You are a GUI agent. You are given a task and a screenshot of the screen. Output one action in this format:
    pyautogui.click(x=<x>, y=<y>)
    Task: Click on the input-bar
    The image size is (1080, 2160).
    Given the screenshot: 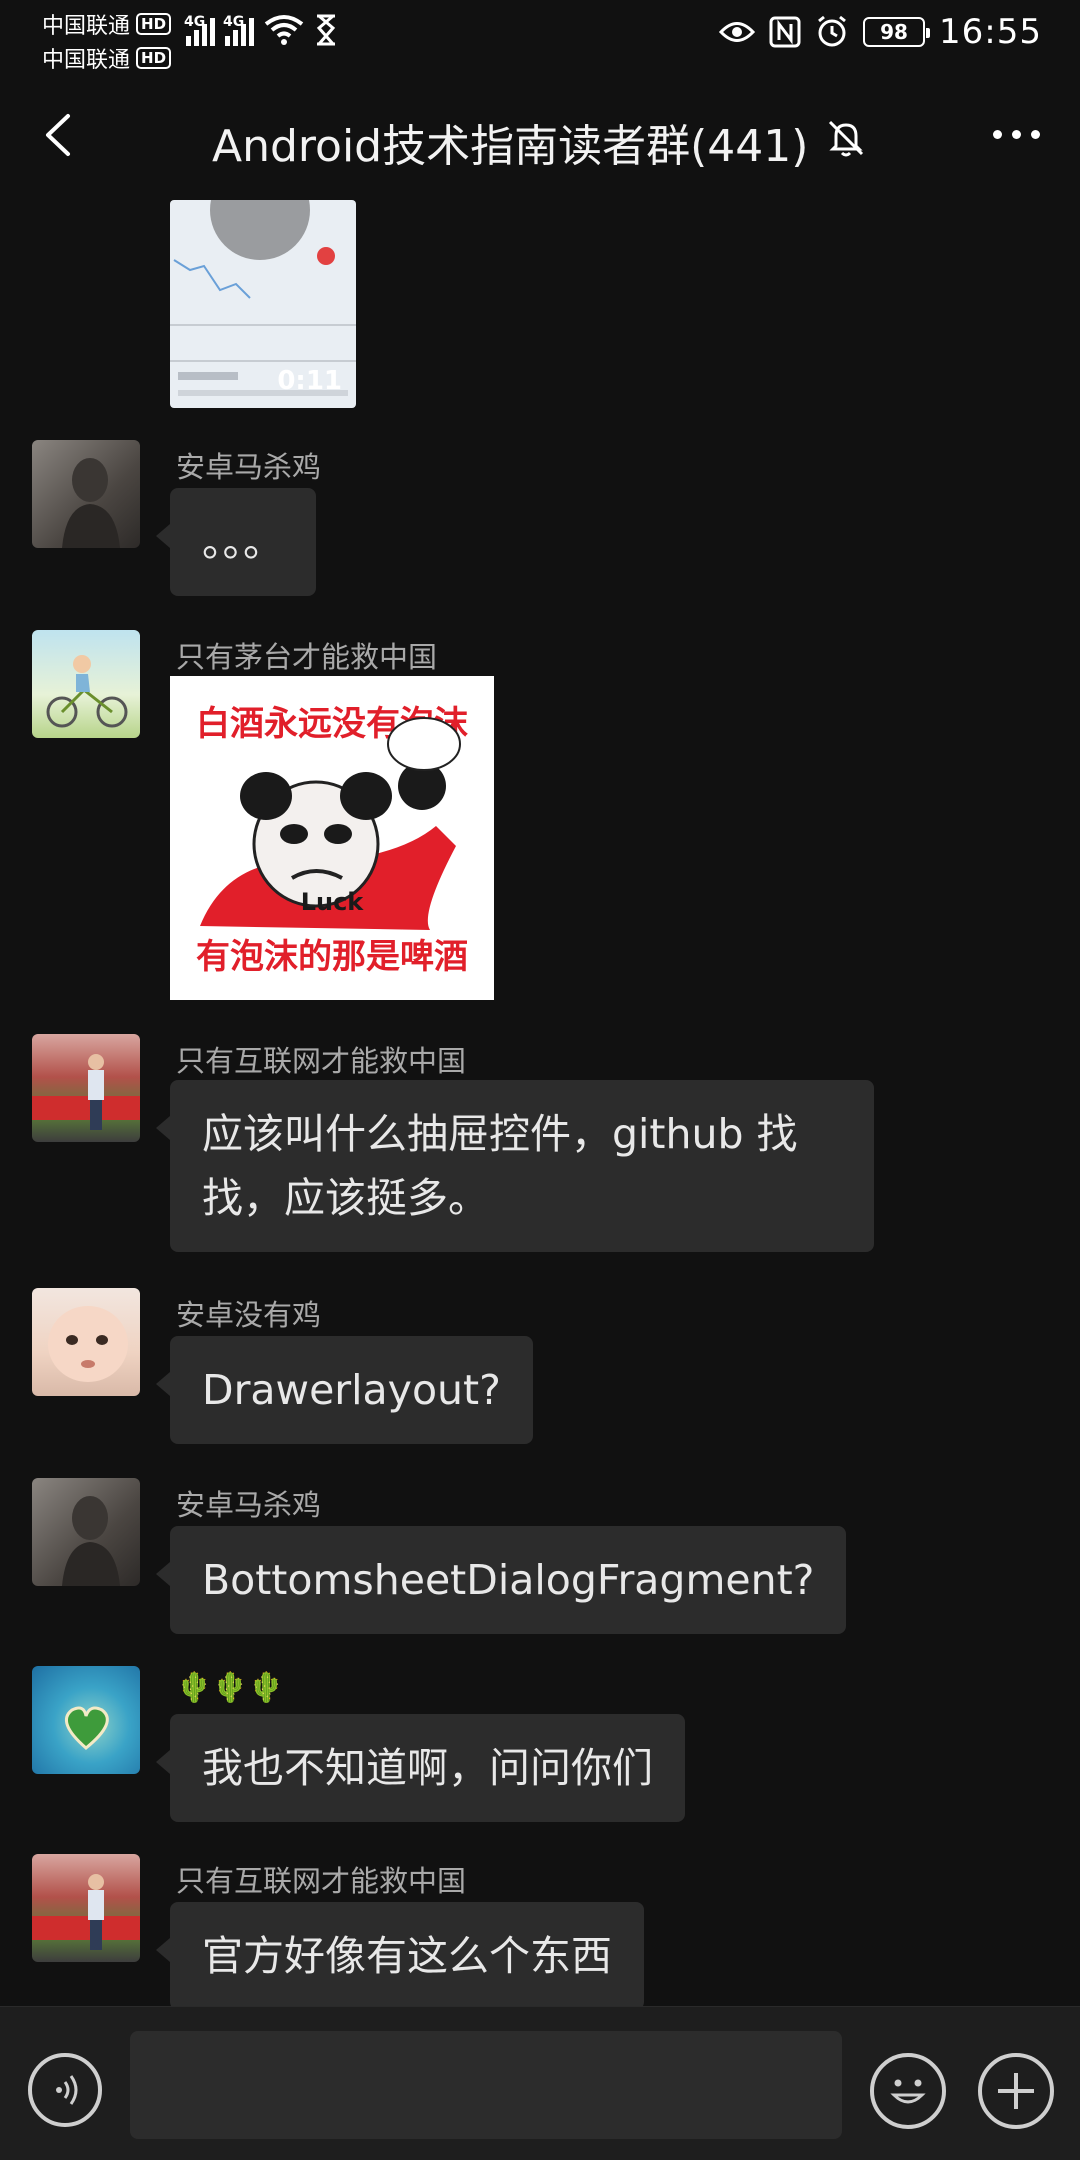 What is the action you would take?
    pyautogui.click(x=540, y=2083)
    